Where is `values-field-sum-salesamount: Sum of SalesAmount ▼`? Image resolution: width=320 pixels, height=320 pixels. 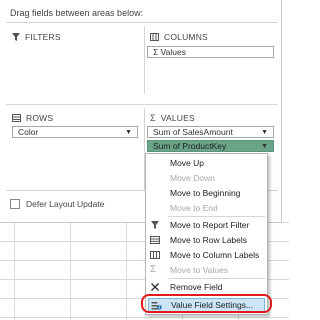
values-field-sum-salesamount: Sum of SalesAmount ▼ is located at coordinates (210, 132).